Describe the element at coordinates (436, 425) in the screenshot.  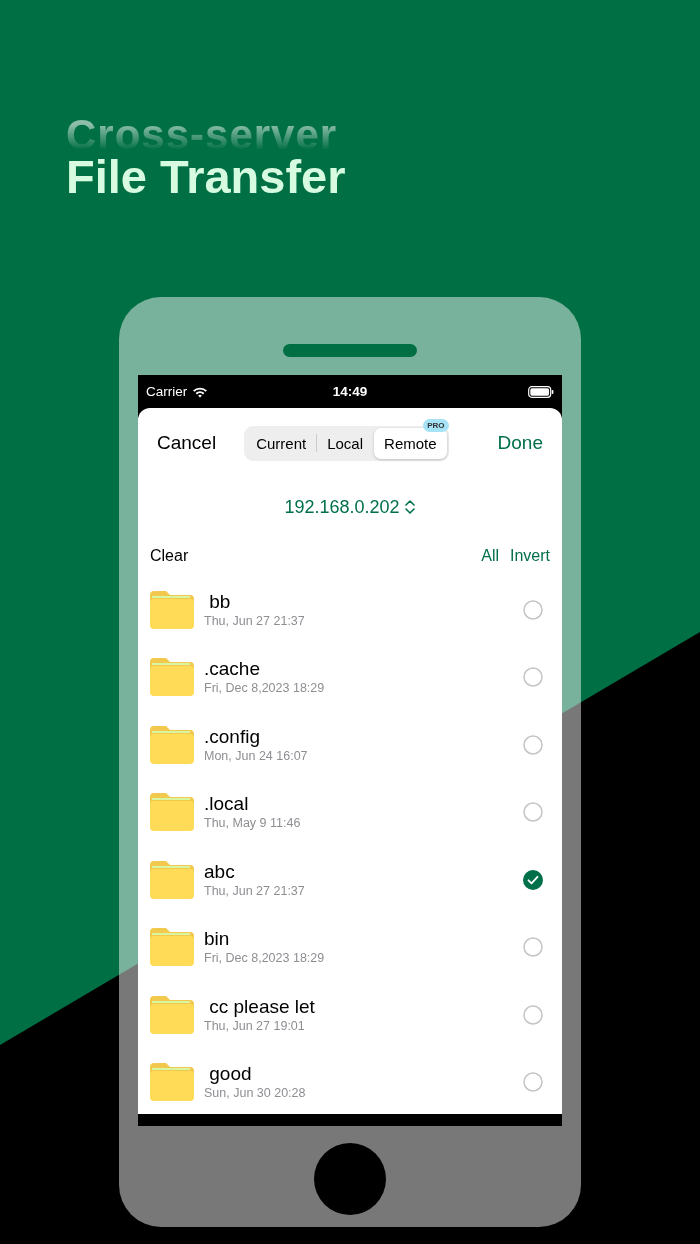
I see `pro-badge: PRO` at that location.